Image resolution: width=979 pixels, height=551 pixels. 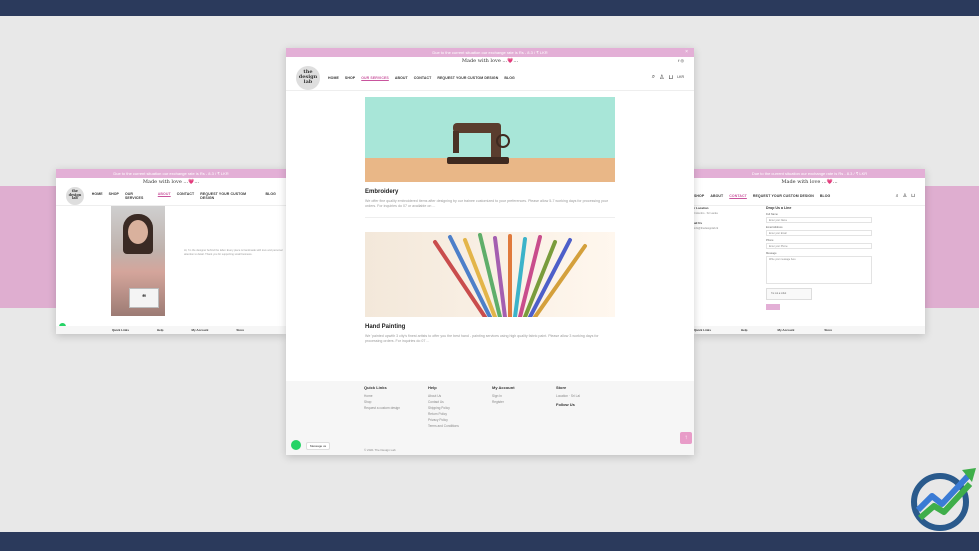 I want to click on location-heading: r Location, so click(x=701, y=208).